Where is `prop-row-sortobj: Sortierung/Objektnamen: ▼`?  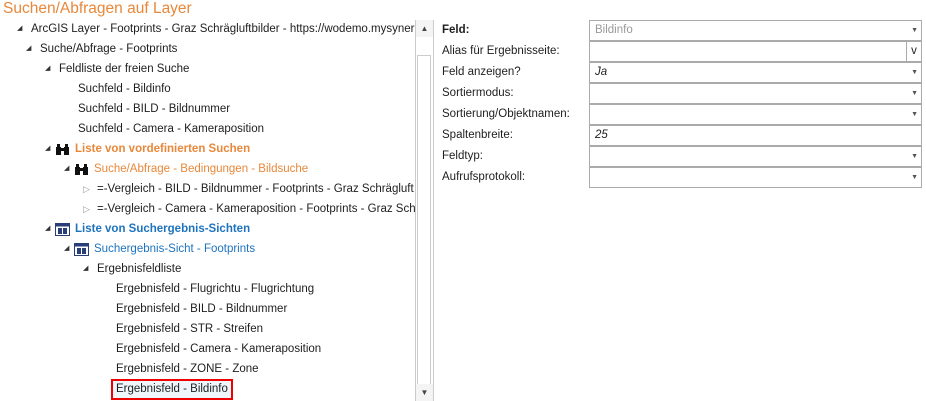 prop-row-sortobj: Sortierung/Objektnamen: ▼ is located at coordinates (682, 114).